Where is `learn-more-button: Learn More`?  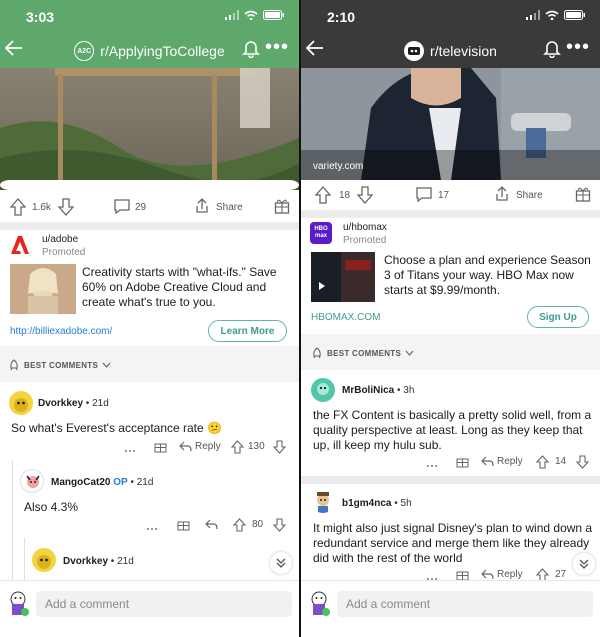 learn-more-button: Learn More is located at coordinates (247, 331).